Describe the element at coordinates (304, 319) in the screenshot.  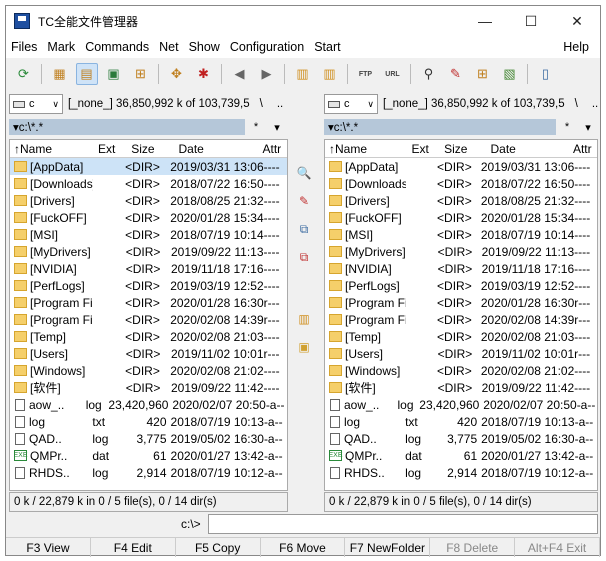
I see `pack-files-icon: ▥` at that location.